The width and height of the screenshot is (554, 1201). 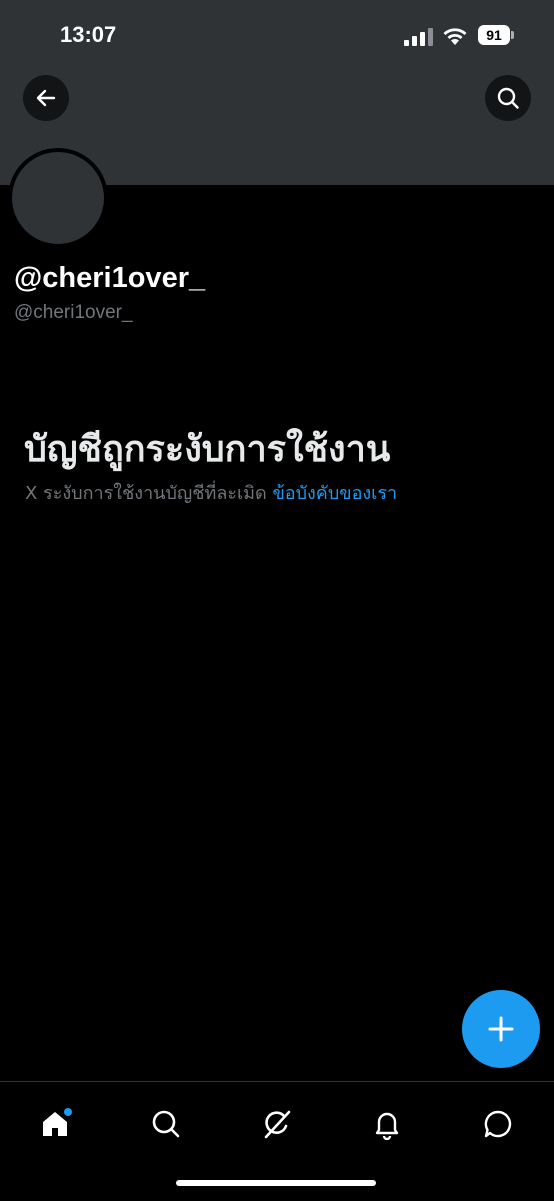 I want to click on nav-home, so click(x=55, y=1124).